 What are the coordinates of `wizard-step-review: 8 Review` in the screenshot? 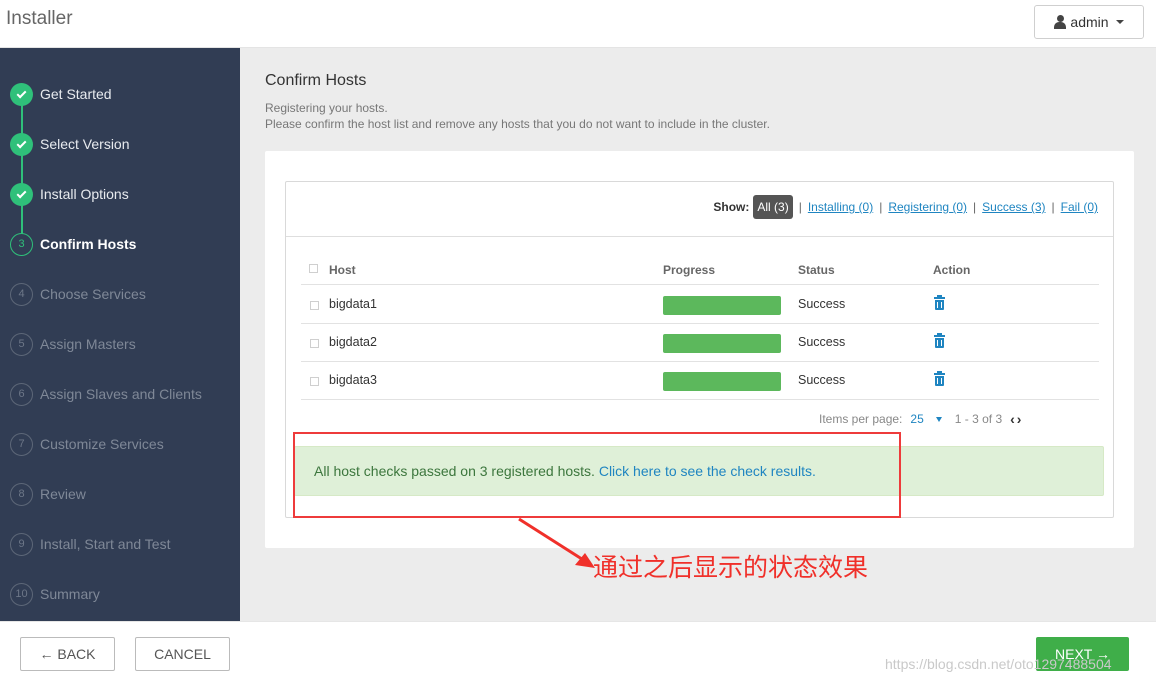 It's located at (48, 494).